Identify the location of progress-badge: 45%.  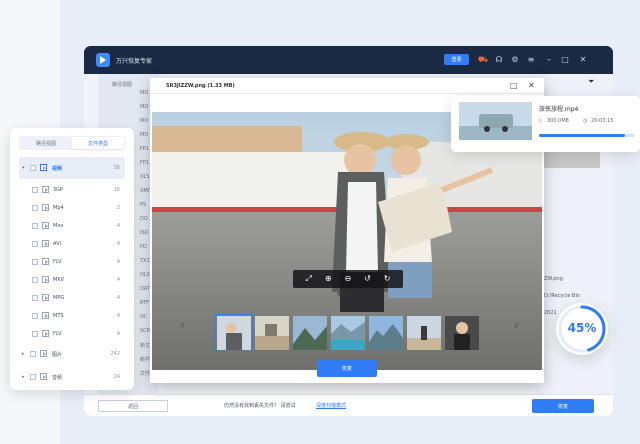
(582, 329).